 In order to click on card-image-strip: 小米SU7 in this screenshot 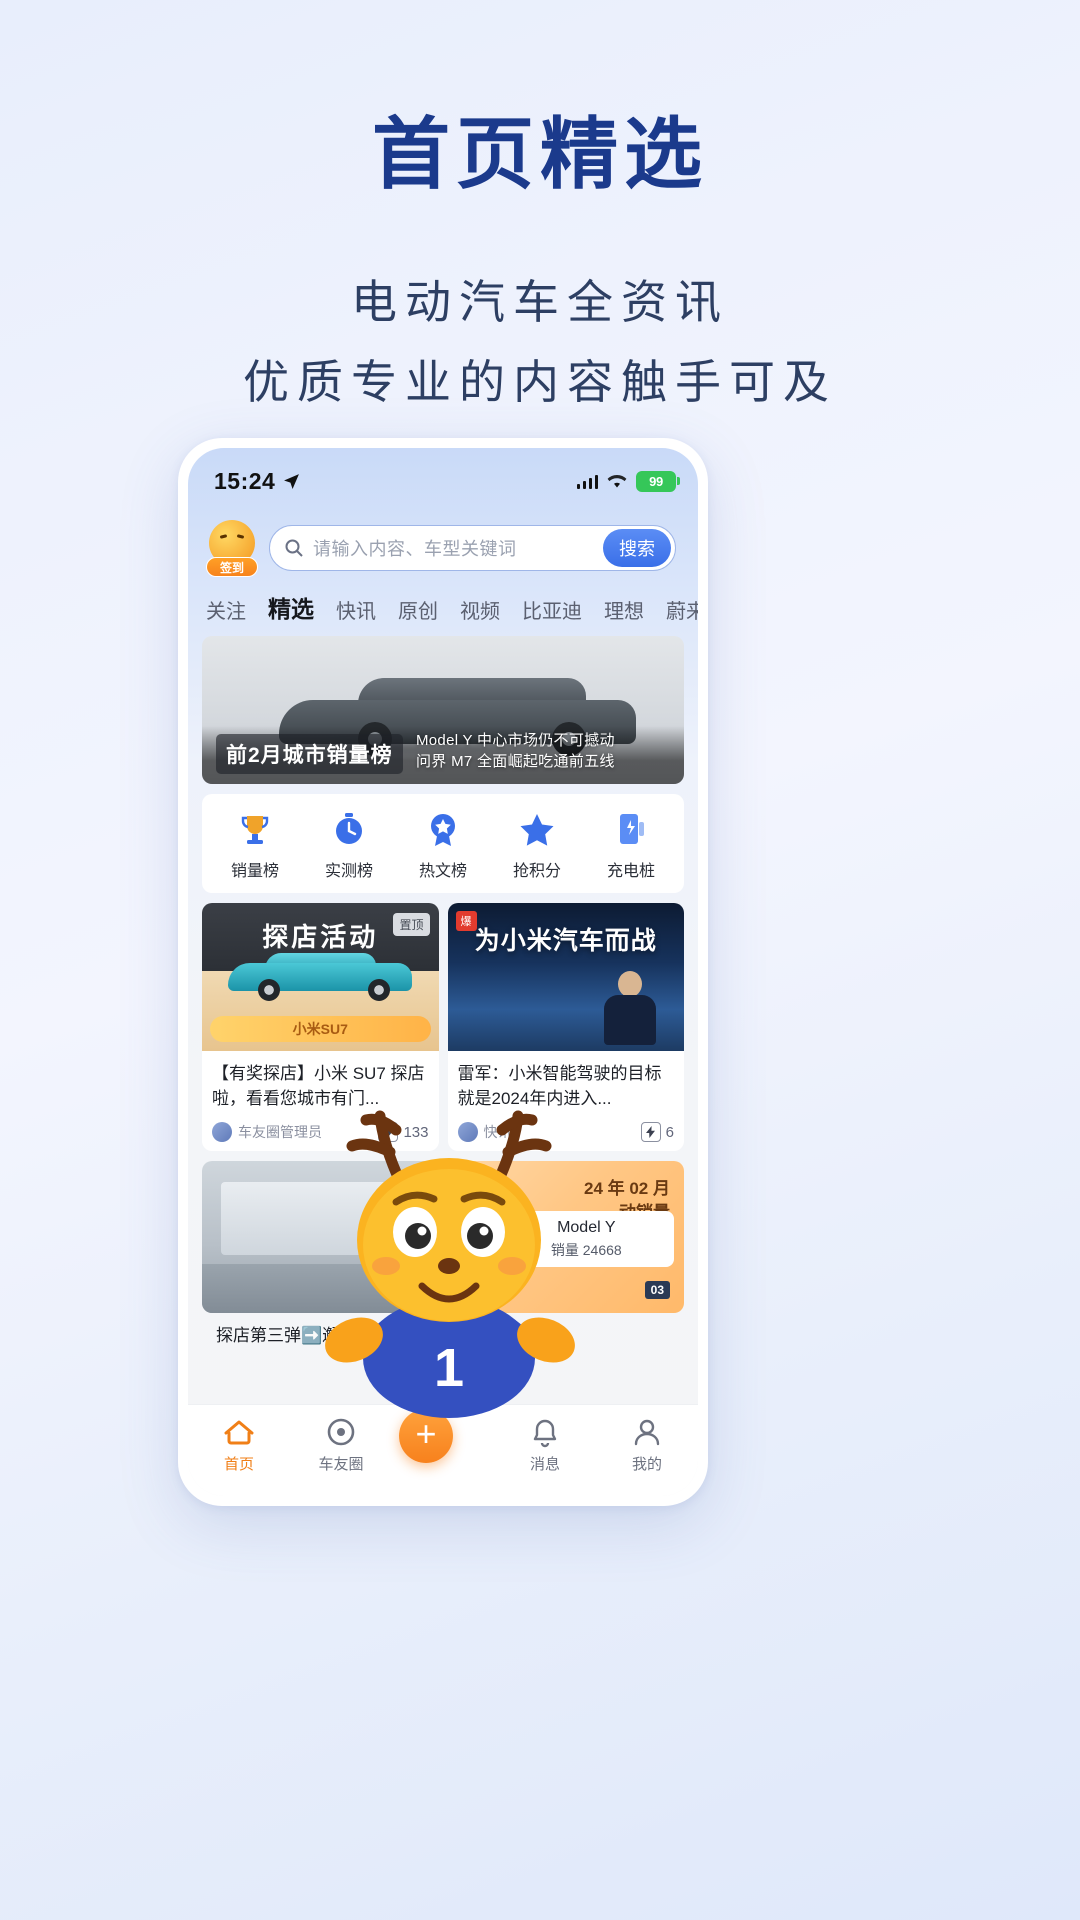, I will do `click(320, 1029)`.